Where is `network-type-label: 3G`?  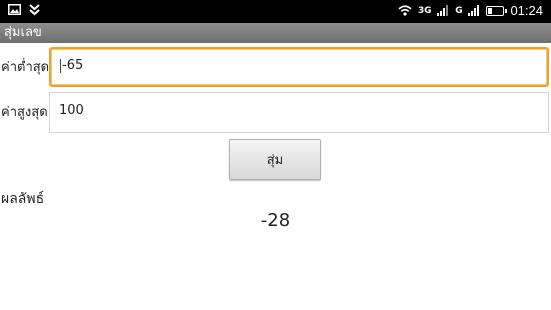 network-type-label: 3G is located at coordinates (425, 10).